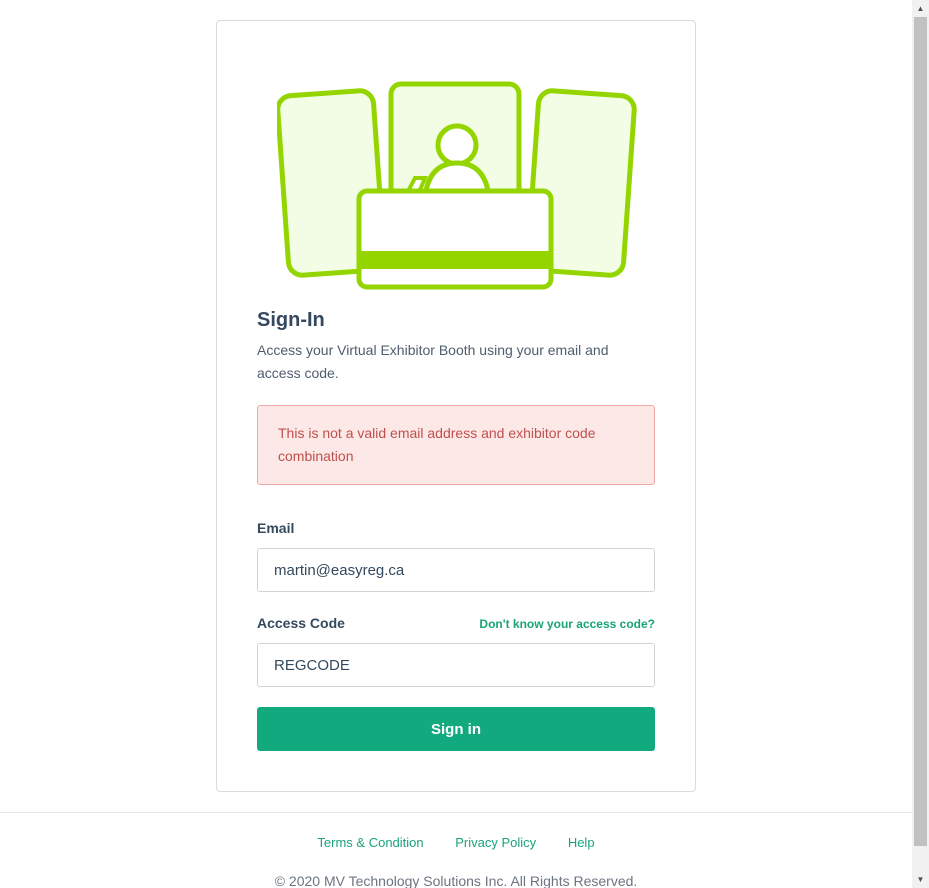 The image size is (929, 888). What do you see at coordinates (457, 185) in the screenshot?
I see `exhibitor-booth-icon` at bounding box center [457, 185].